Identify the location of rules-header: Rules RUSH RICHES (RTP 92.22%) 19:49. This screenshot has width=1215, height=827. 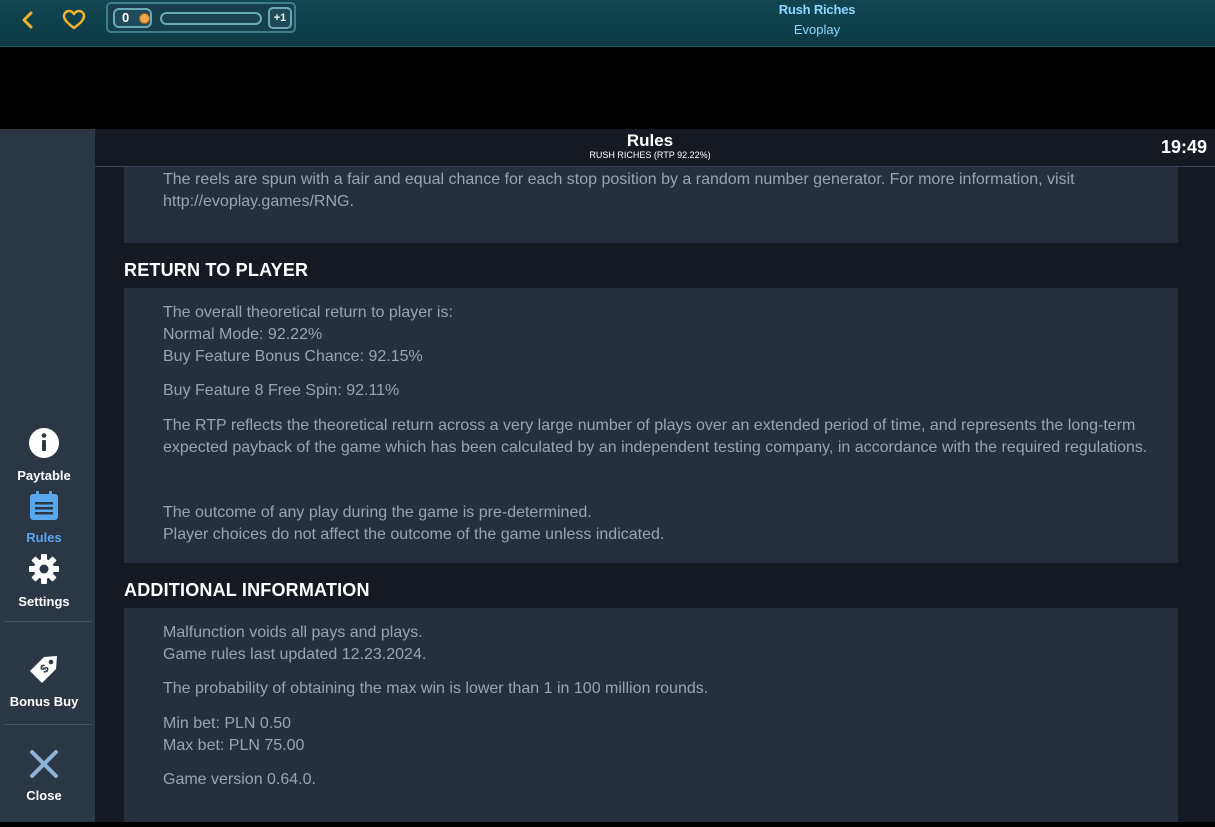
(655, 148).